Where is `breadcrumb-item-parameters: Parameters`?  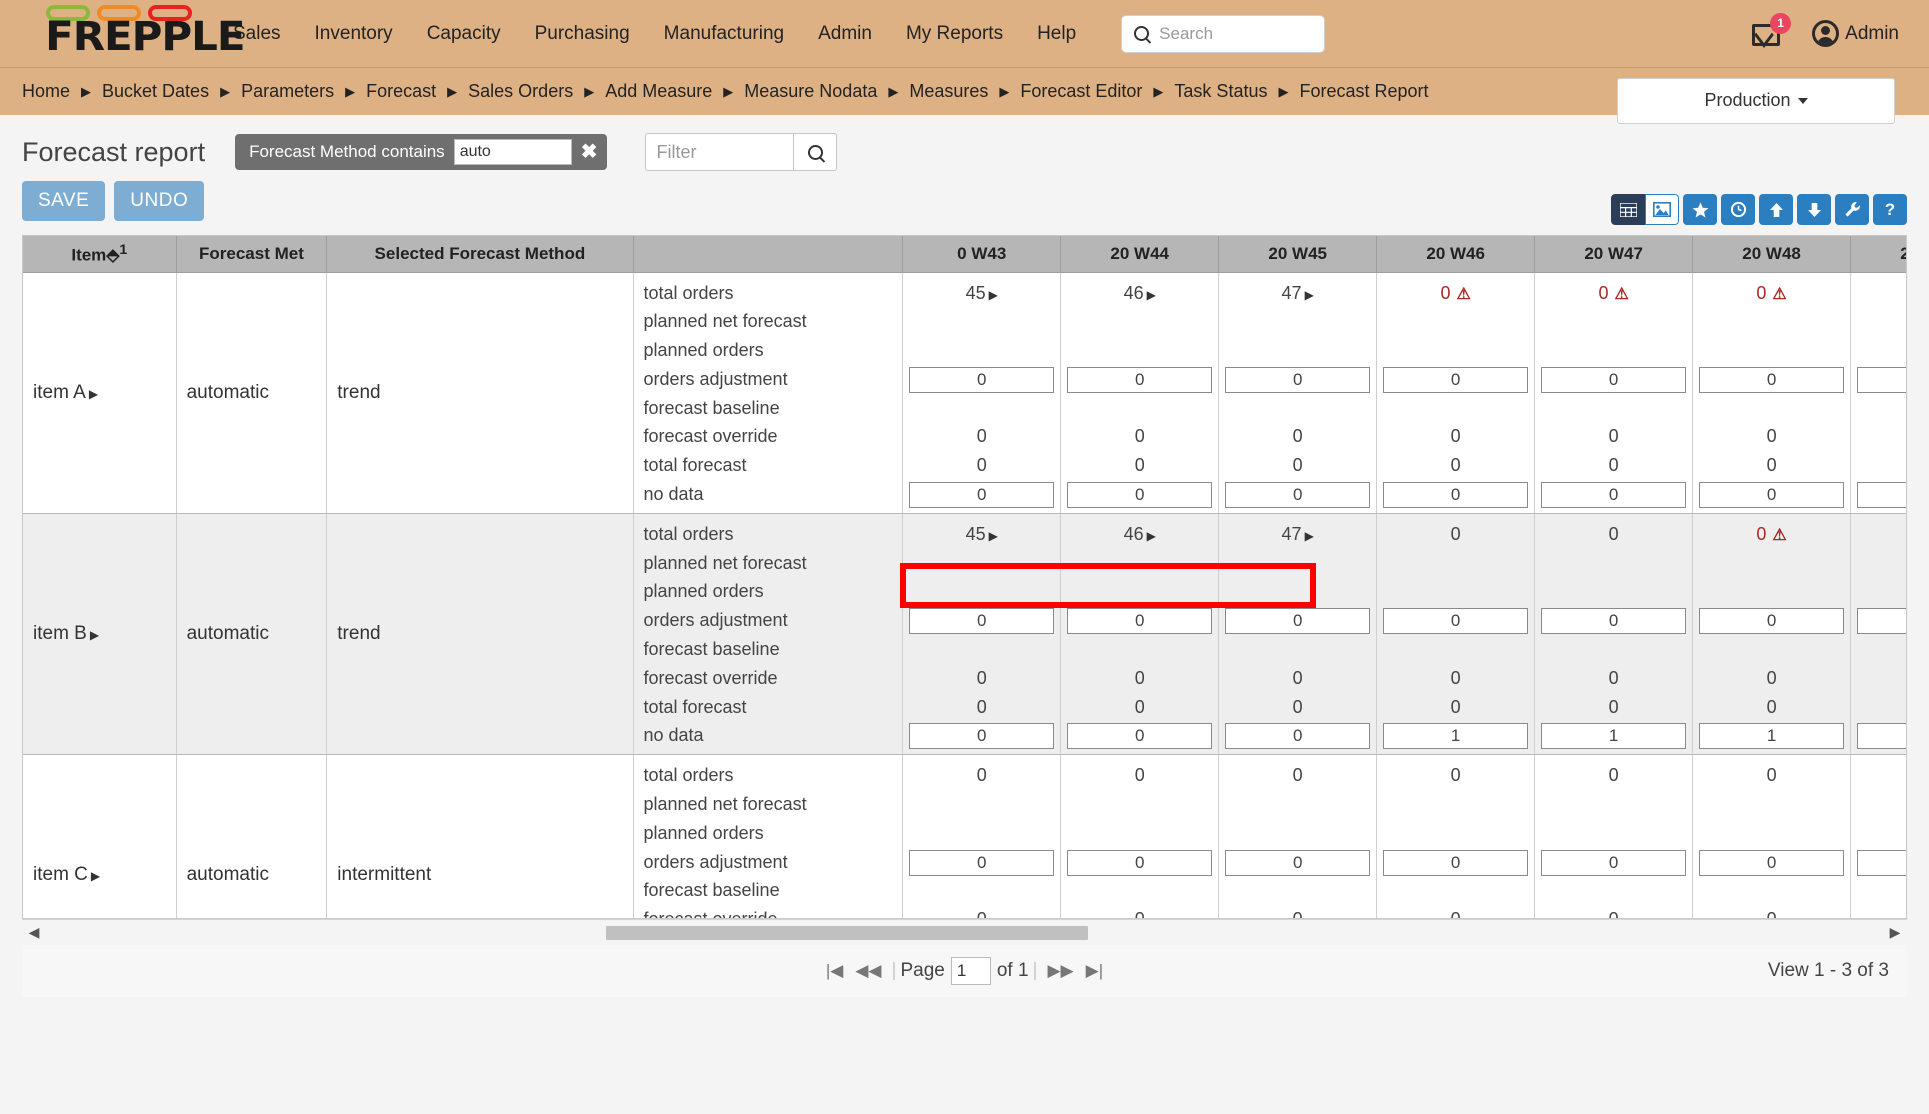 breadcrumb-item-parameters: Parameters is located at coordinates (287, 91).